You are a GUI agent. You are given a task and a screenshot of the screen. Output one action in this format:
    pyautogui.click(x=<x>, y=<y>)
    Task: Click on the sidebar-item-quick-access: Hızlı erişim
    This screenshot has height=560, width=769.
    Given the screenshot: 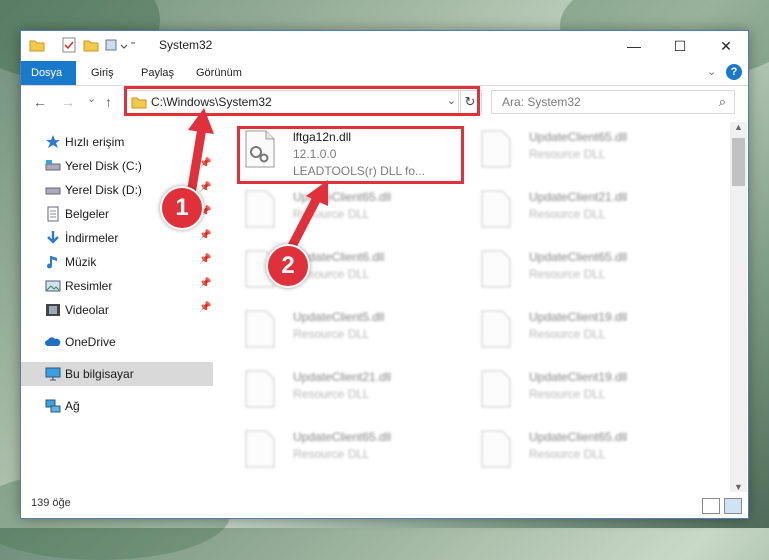 What is the action you would take?
    pyautogui.click(x=117, y=142)
    